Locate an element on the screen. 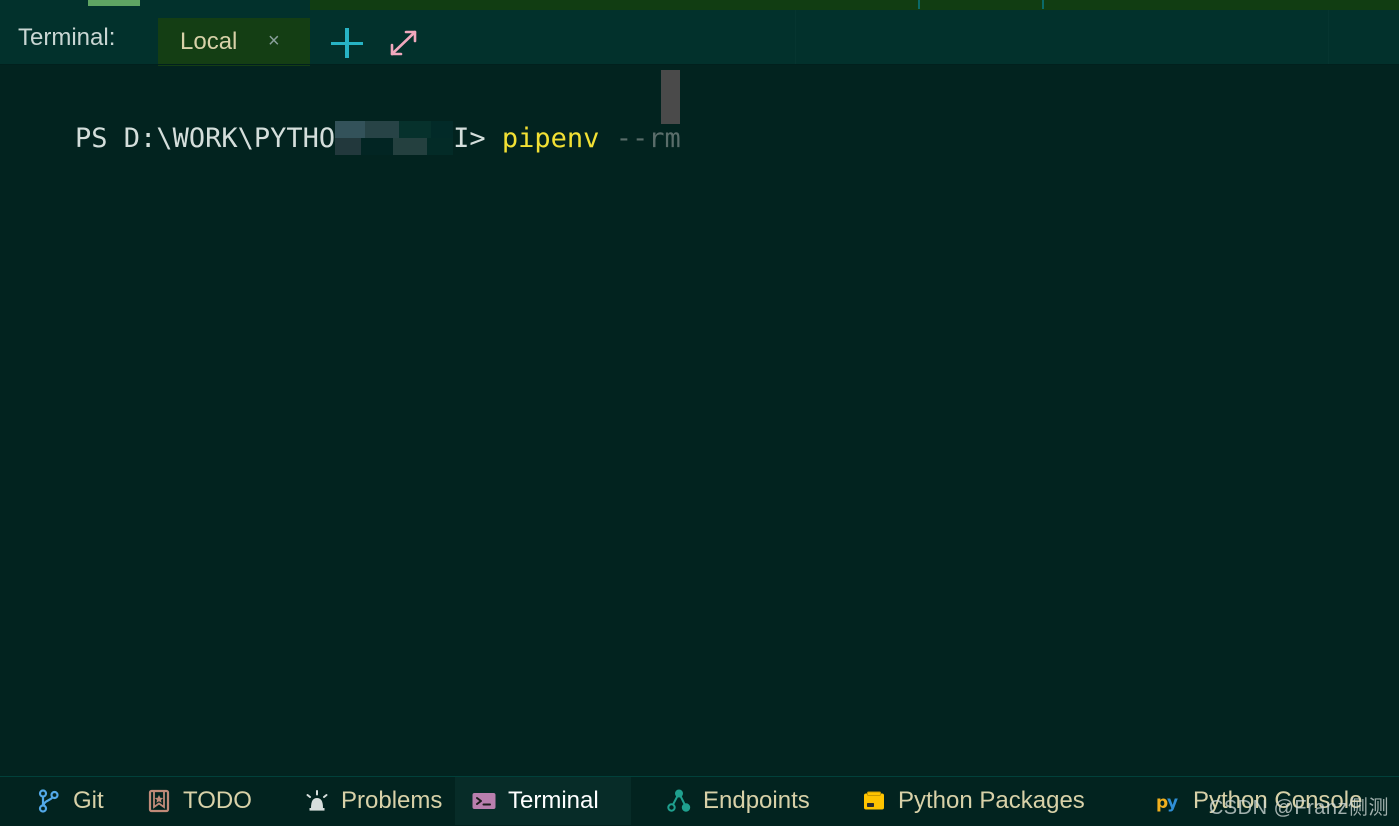 This screenshot has height=826, width=1399. sidebar-item-todo-label: TODO is located at coordinates (217, 800).